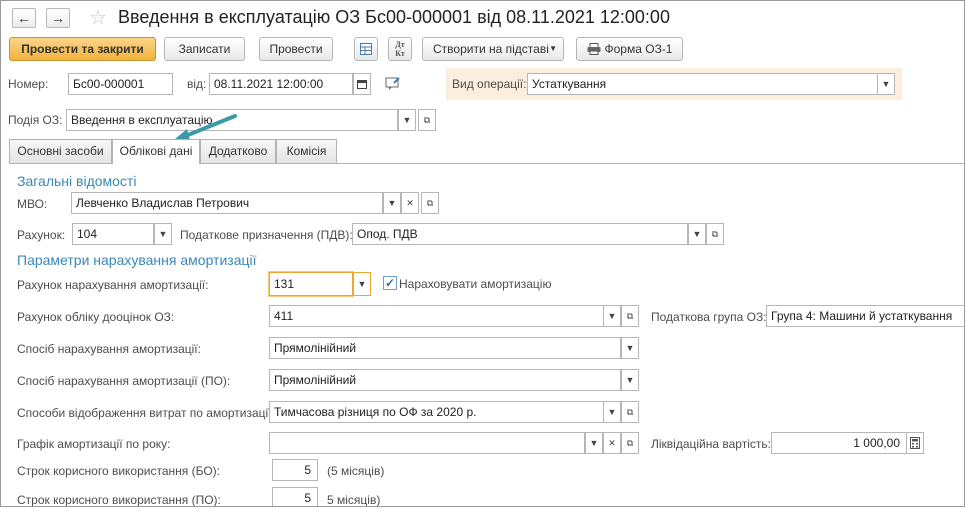 This screenshot has width=967, height=509. I want to click on favorite-star-icon: ☆, so click(98, 17).